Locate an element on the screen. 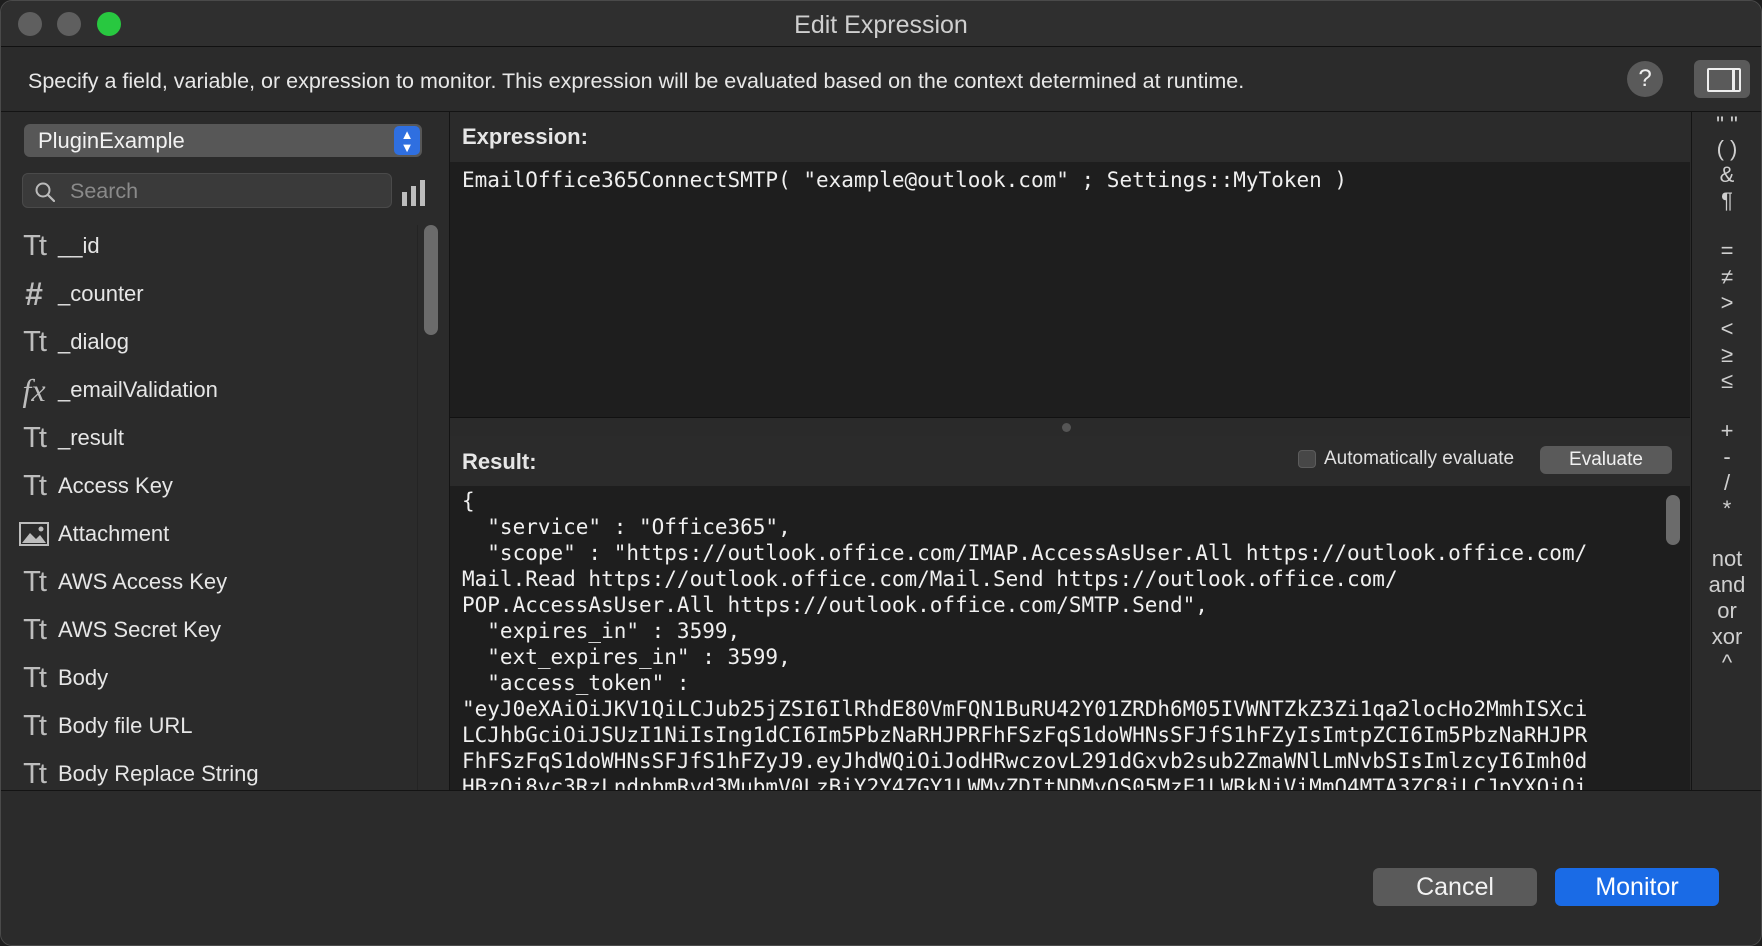  field-label: AWS Secret Key is located at coordinates (140, 629).